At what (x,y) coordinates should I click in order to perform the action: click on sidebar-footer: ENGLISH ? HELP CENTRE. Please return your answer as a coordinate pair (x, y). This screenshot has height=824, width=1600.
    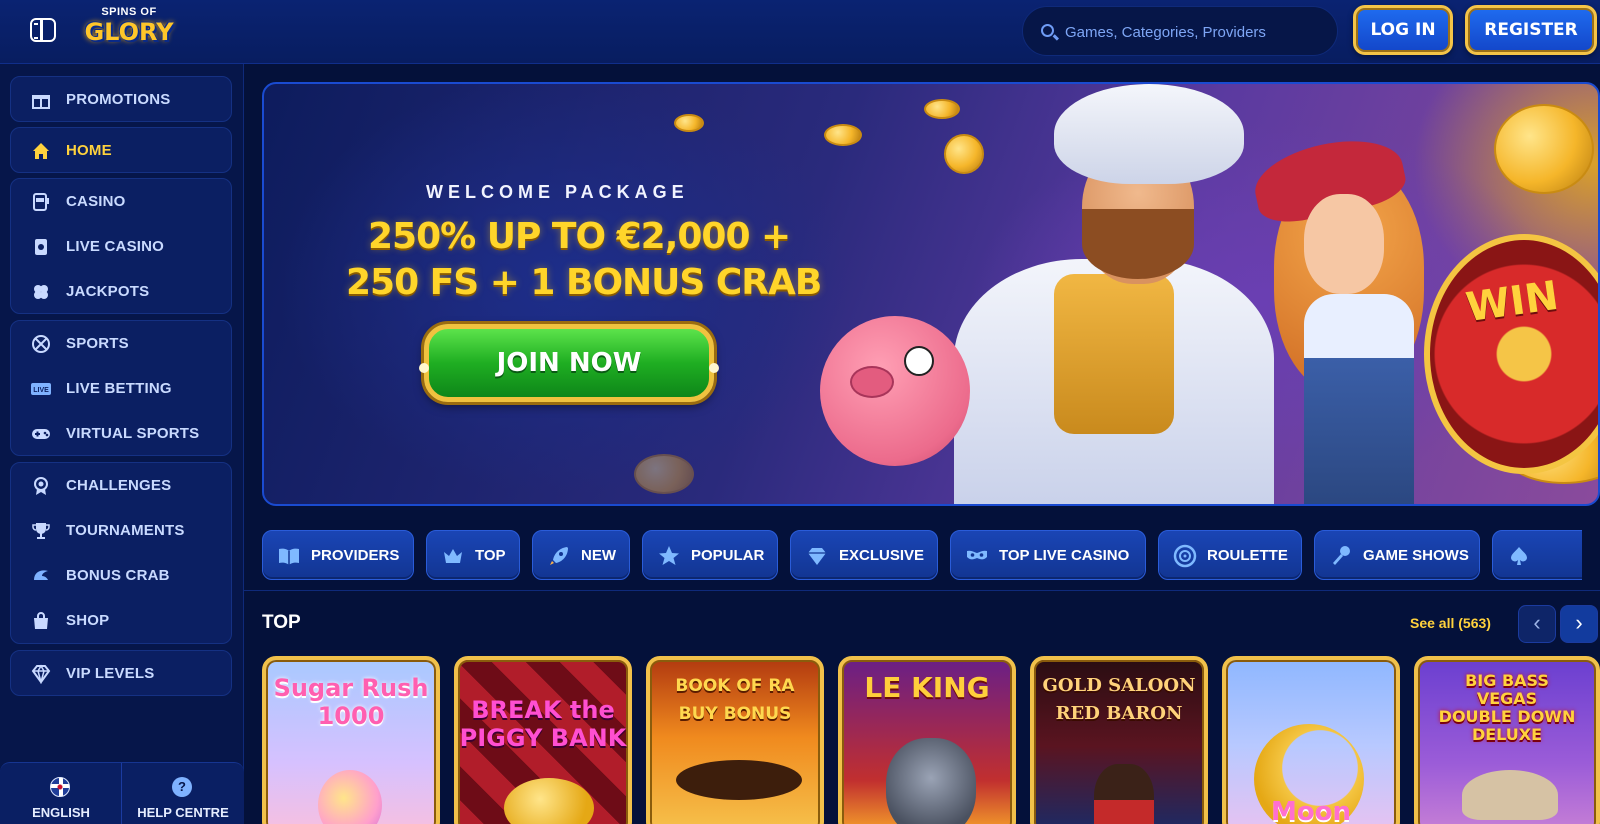
    Looking at the image, I should click on (122, 793).